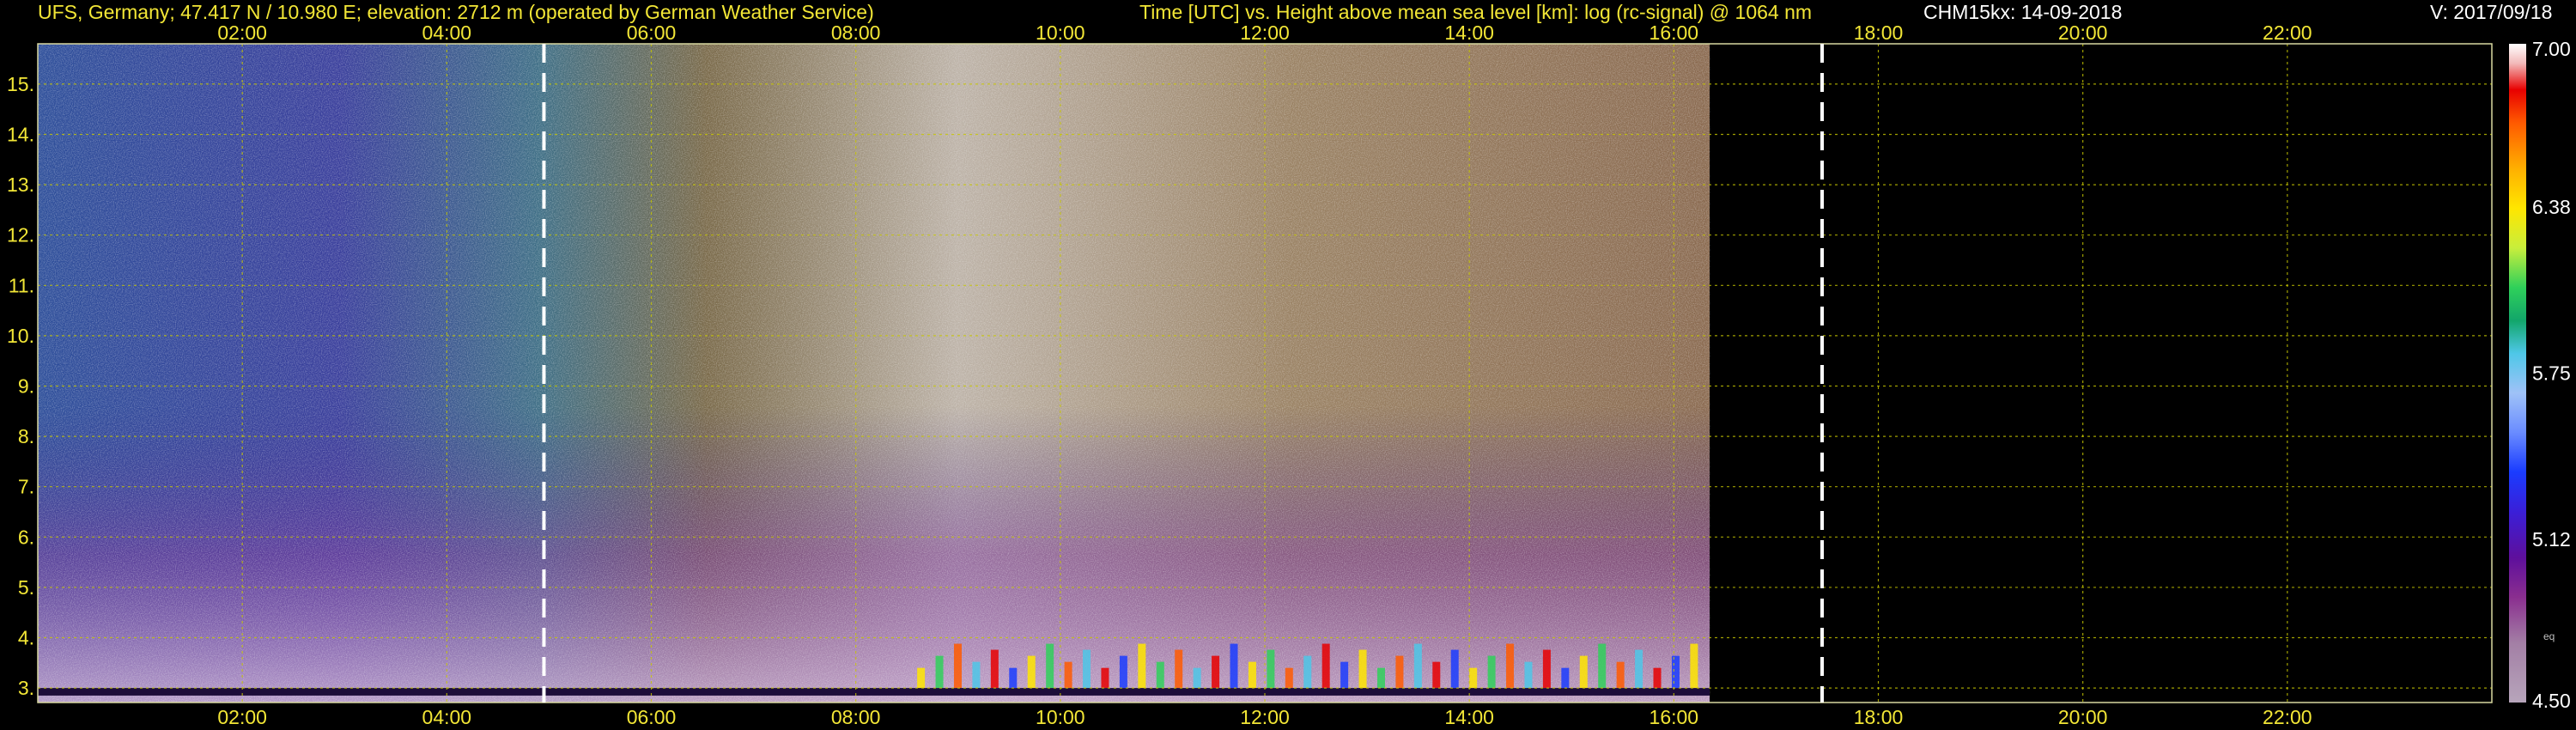 This screenshot has height=730, width=2576. What do you see at coordinates (26, 487) in the screenshot?
I see `y-tick-label: 7.` at bounding box center [26, 487].